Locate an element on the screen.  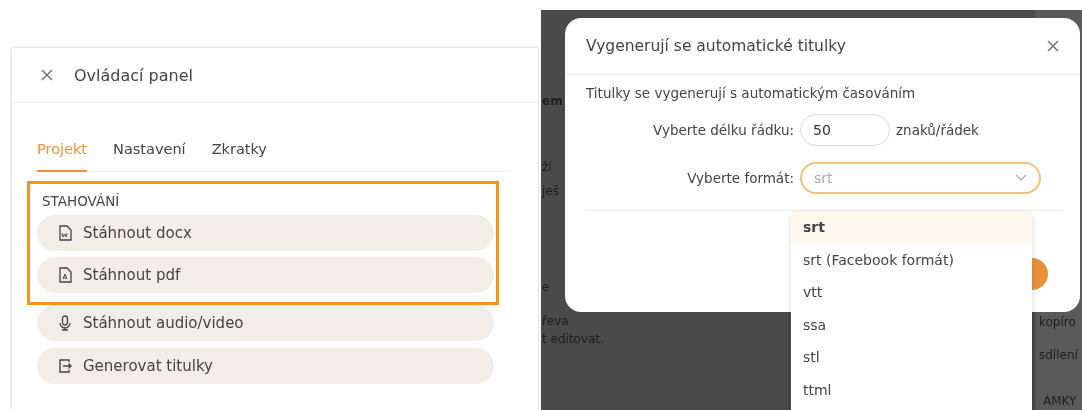
description: Titulky se vygenerují s automatickým časováním is located at coordinates (751, 93).